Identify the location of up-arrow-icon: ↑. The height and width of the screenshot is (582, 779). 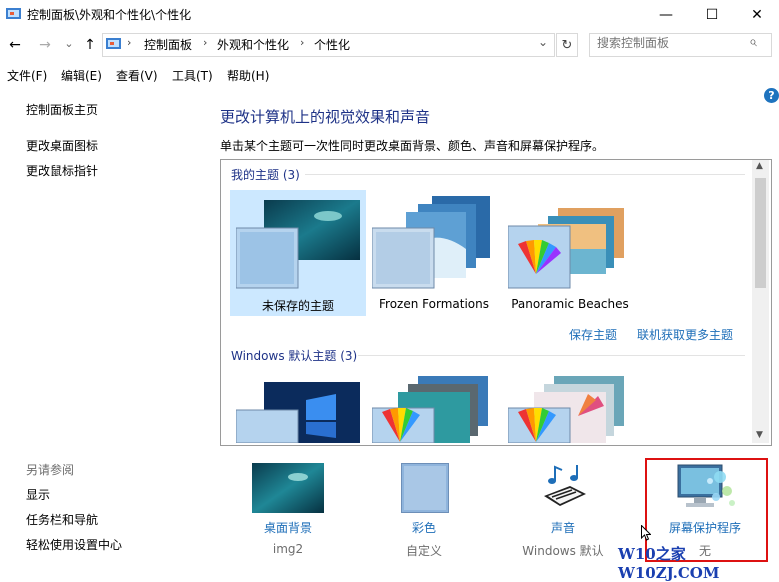
(90, 45).